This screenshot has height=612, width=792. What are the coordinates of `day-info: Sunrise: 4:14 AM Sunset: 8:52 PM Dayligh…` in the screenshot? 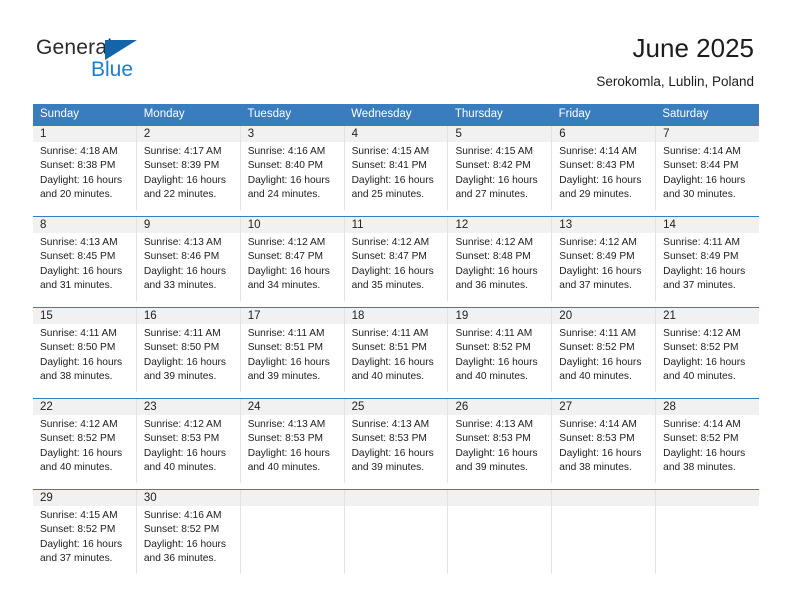 It's located at (707, 445).